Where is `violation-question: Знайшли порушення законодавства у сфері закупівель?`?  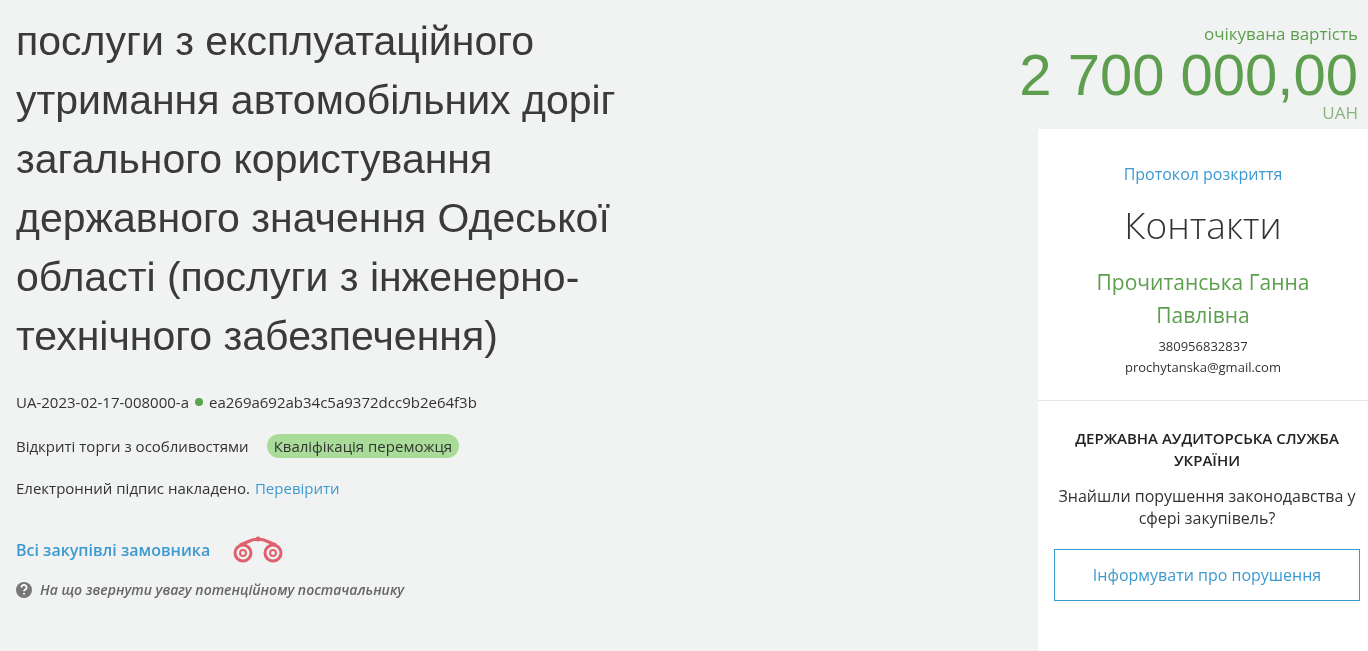 violation-question: Знайшли порушення законодавства у сфері закупівель? is located at coordinates (1207, 507).